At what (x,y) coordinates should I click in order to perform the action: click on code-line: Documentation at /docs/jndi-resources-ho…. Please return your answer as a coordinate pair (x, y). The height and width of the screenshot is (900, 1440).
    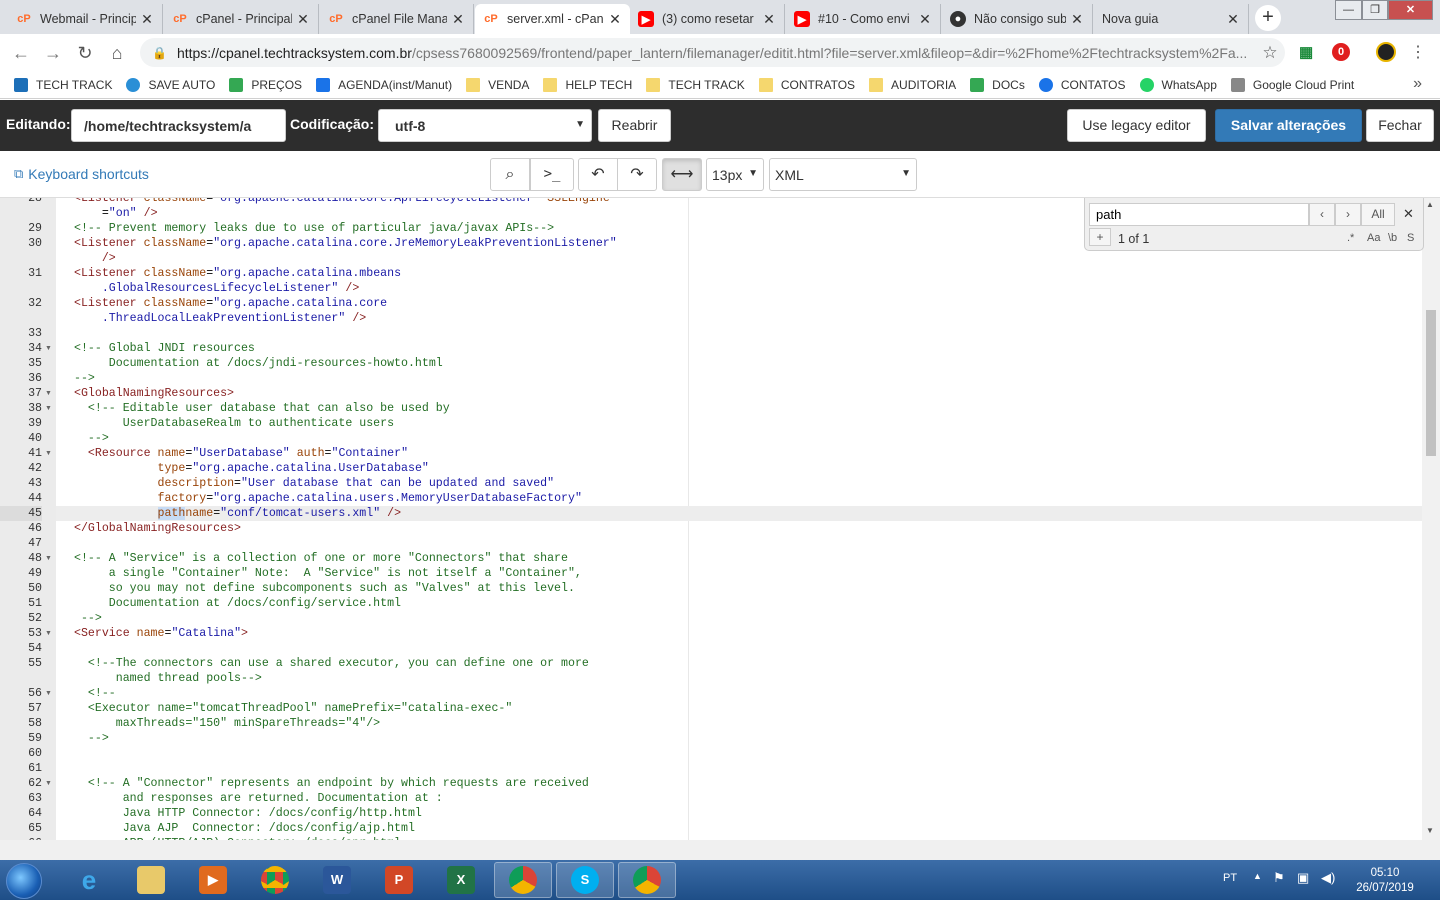
    Looking at the image, I should click on (258, 363).